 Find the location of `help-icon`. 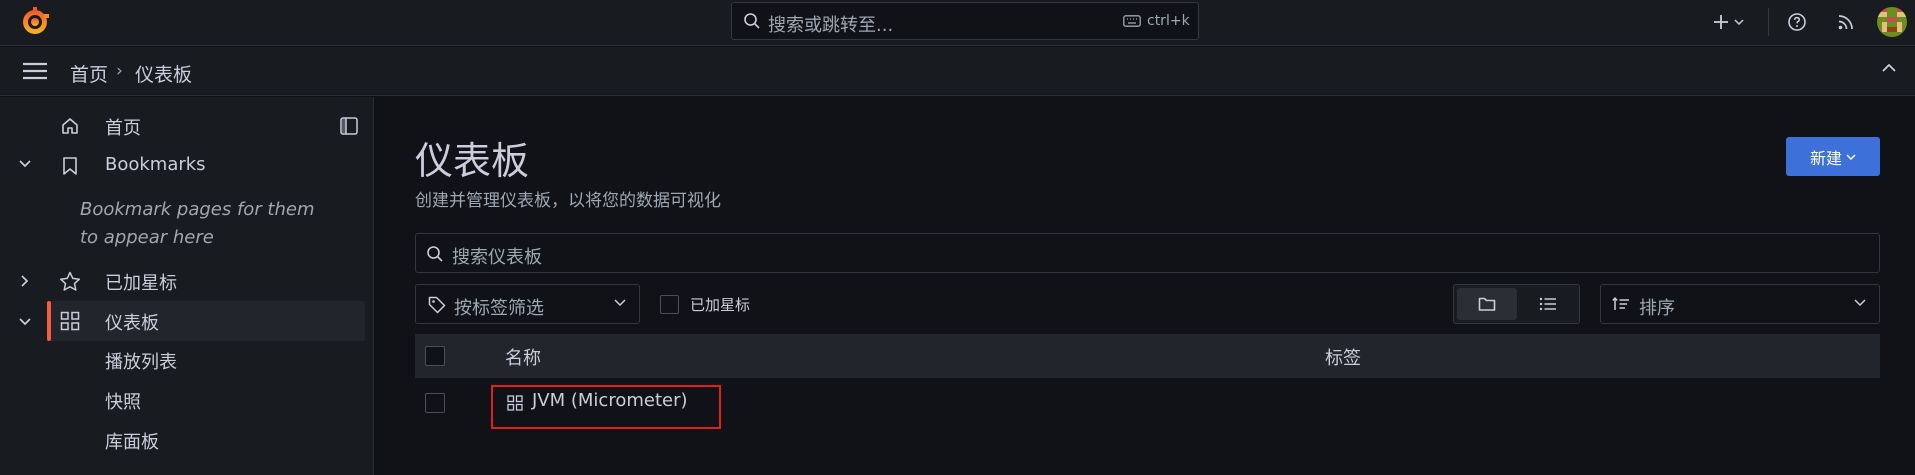

help-icon is located at coordinates (1797, 22).